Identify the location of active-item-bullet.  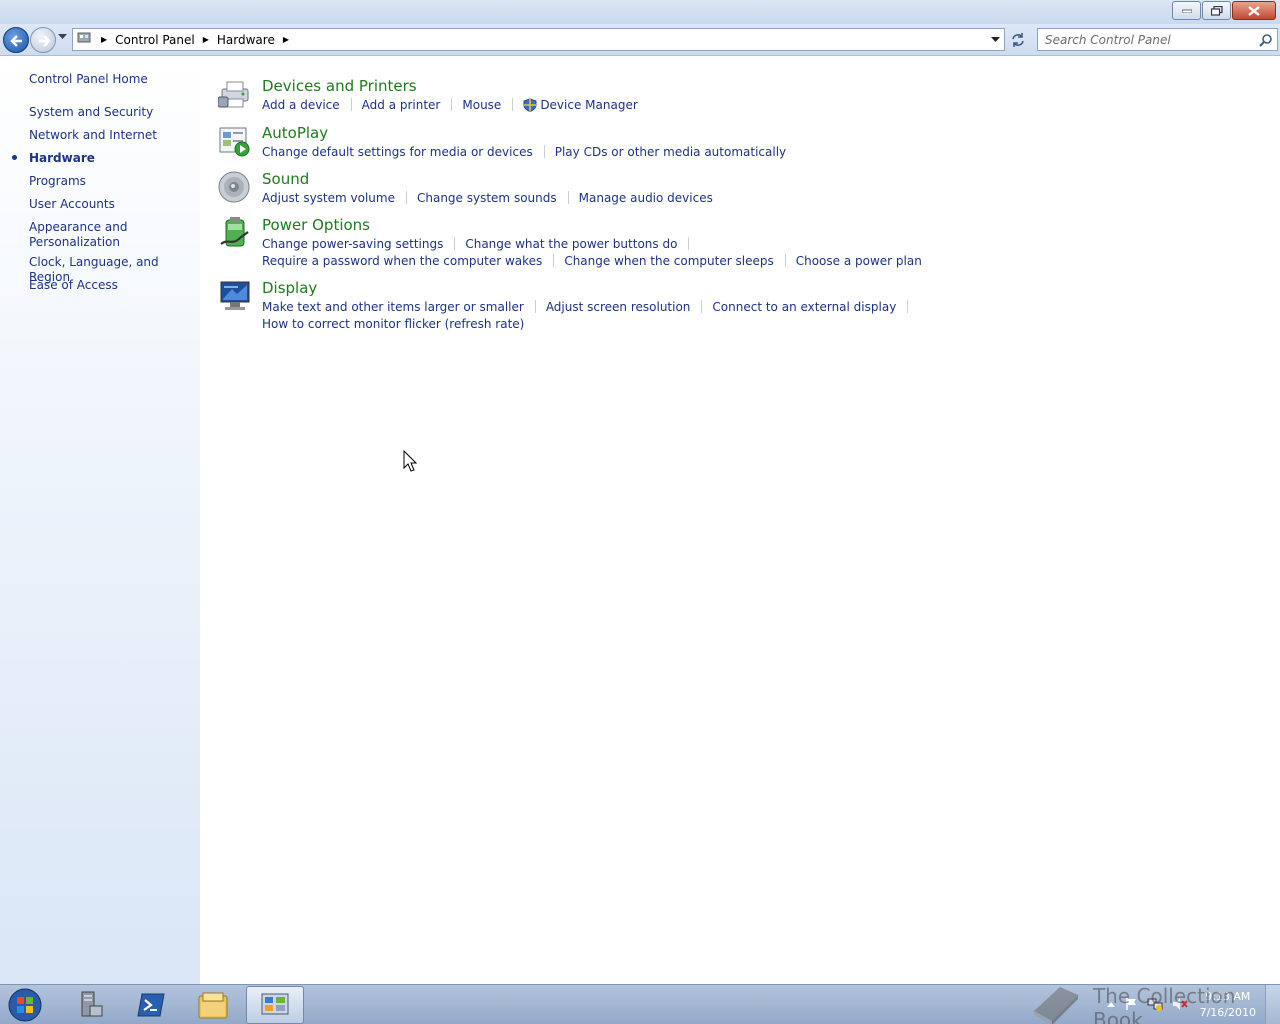
(14, 157).